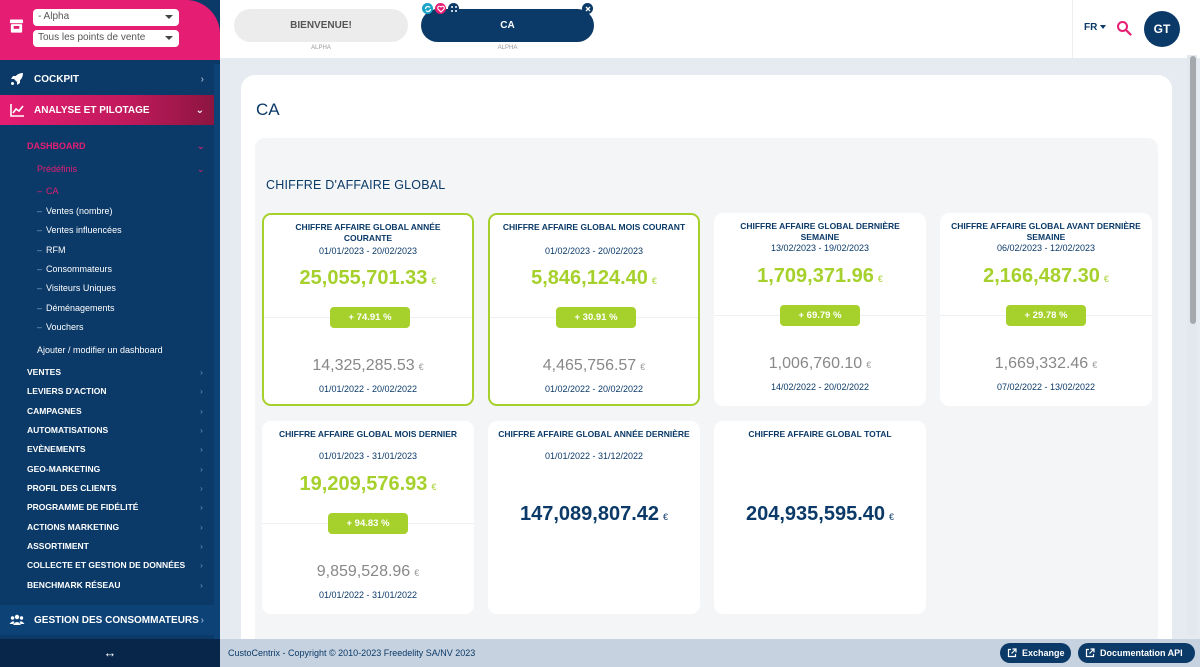 This screenshot has height=667, width=1200. I want to click on kpi-value: 147,089,807.42 €, so click(594, 514).